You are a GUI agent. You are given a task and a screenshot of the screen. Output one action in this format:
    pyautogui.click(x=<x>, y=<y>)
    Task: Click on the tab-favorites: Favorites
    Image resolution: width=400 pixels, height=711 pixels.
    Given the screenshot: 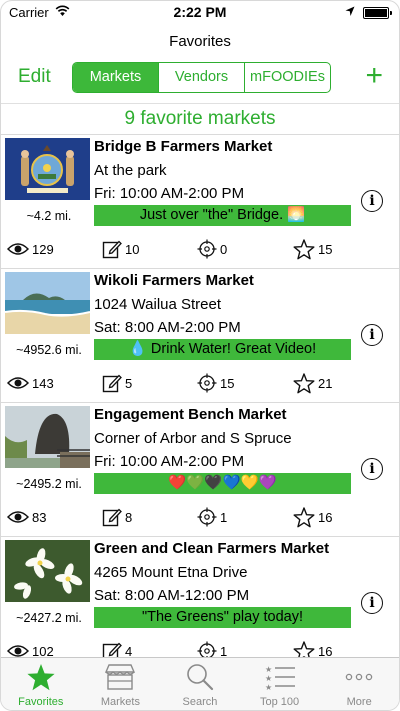 What is the action you would take?
    pyautogui.click(x=41, y=684)
    